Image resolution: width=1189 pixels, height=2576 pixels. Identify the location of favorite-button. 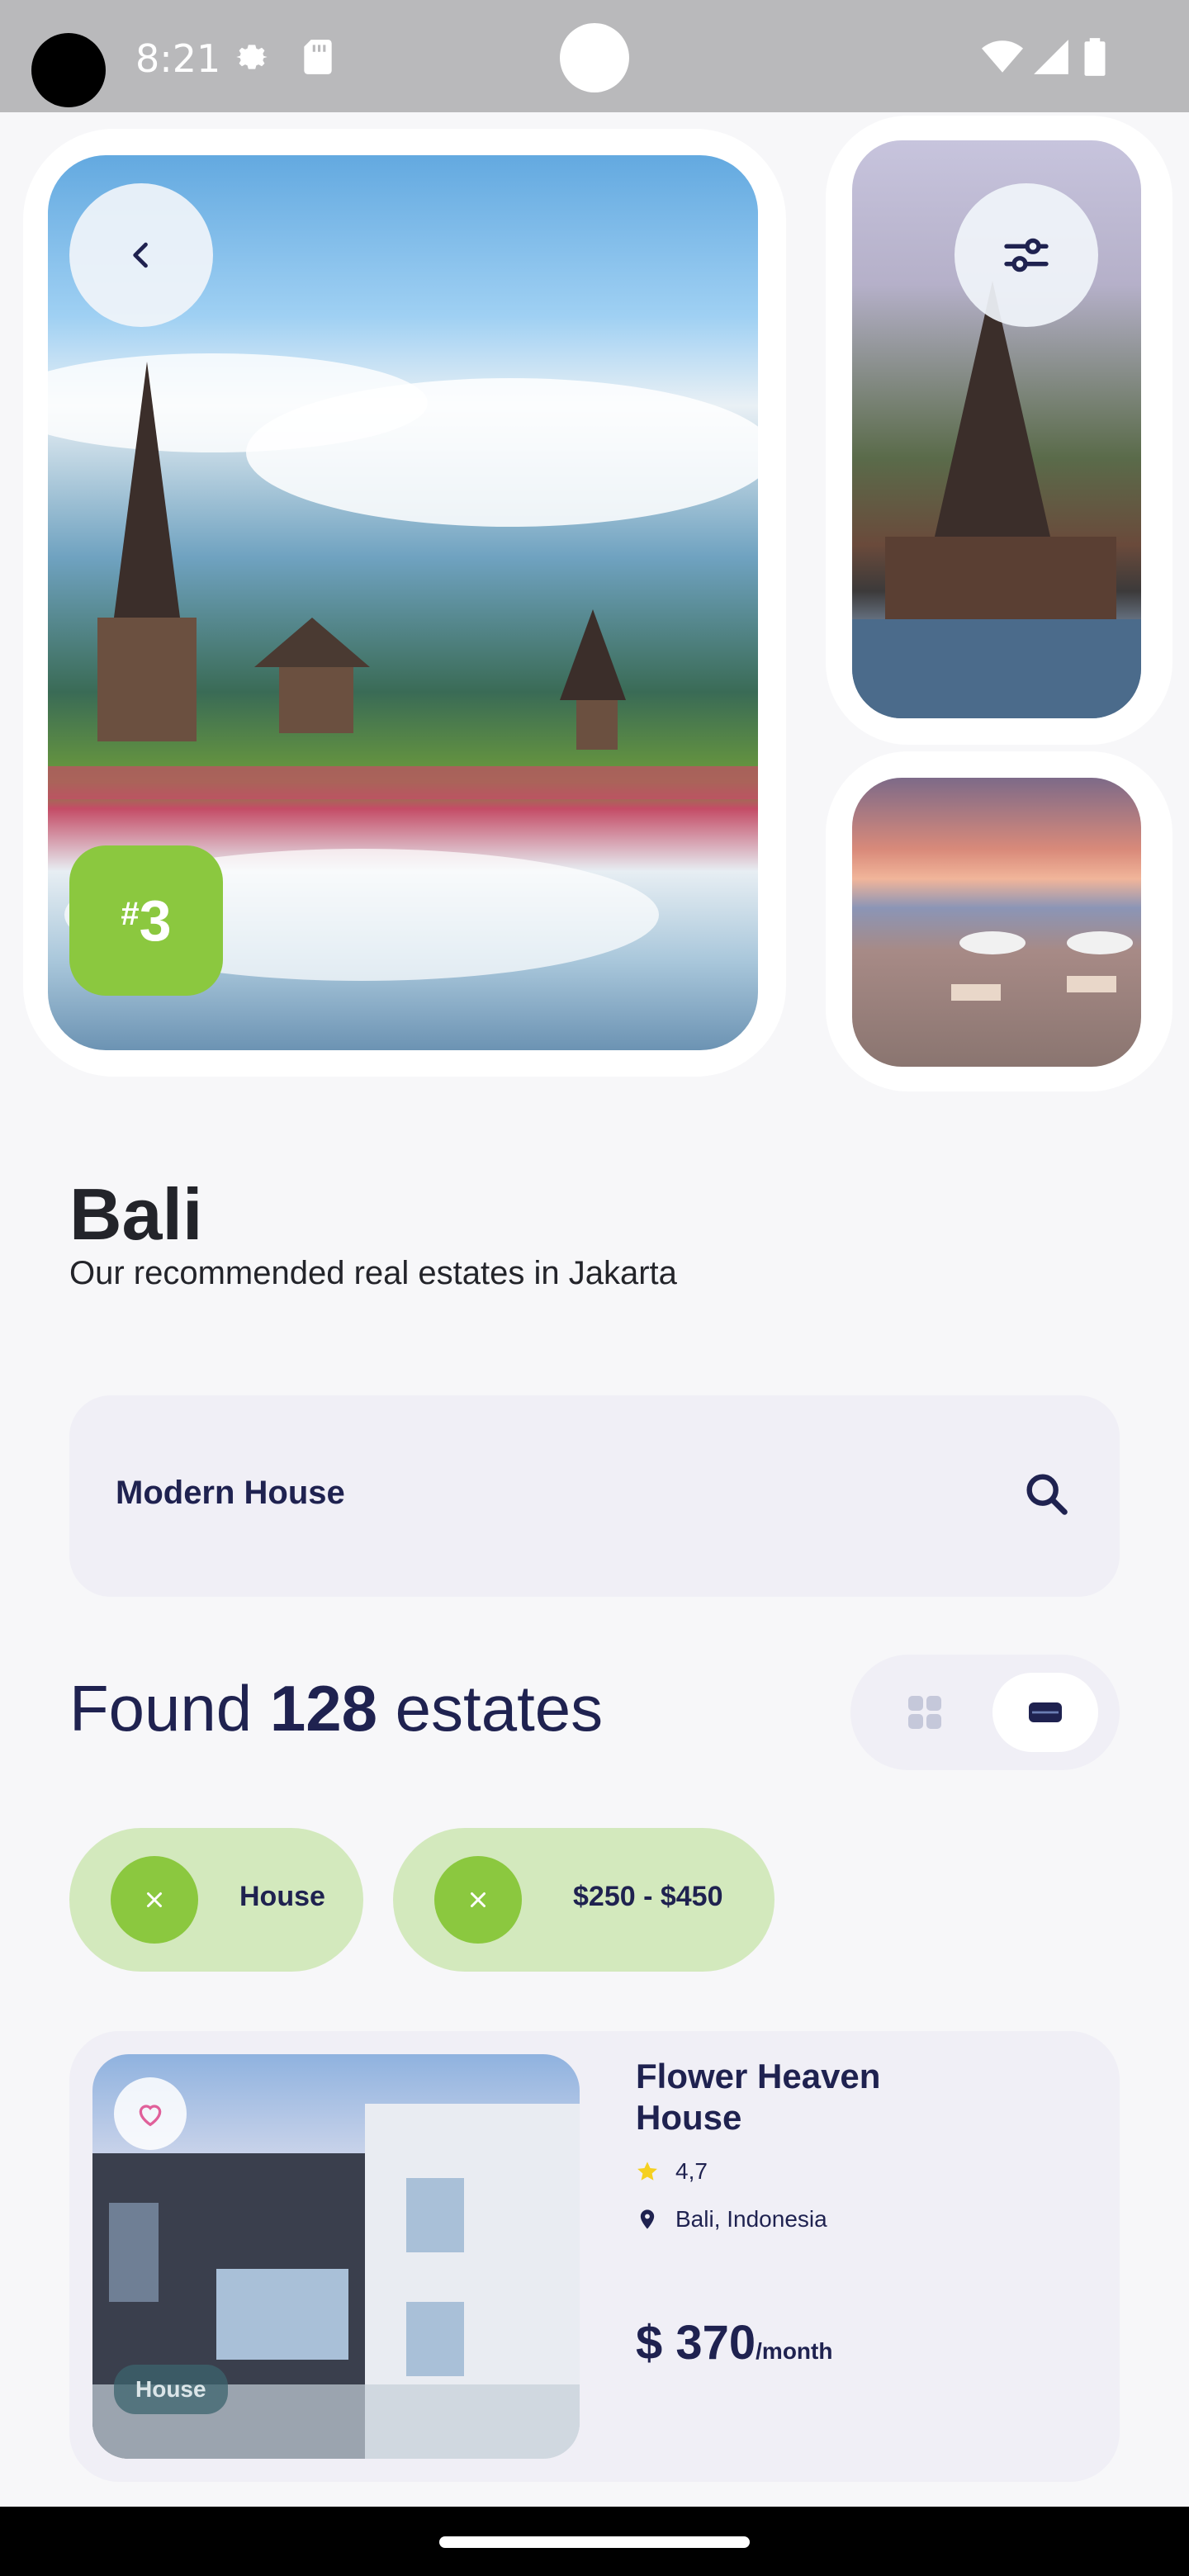
(150, 2113).